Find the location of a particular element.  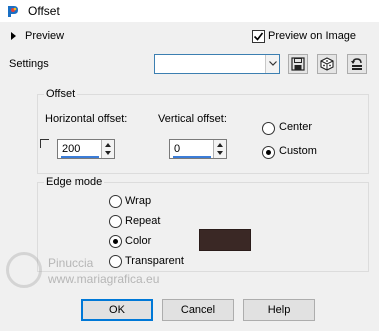

reset-button is located at coordinates (357, 64).